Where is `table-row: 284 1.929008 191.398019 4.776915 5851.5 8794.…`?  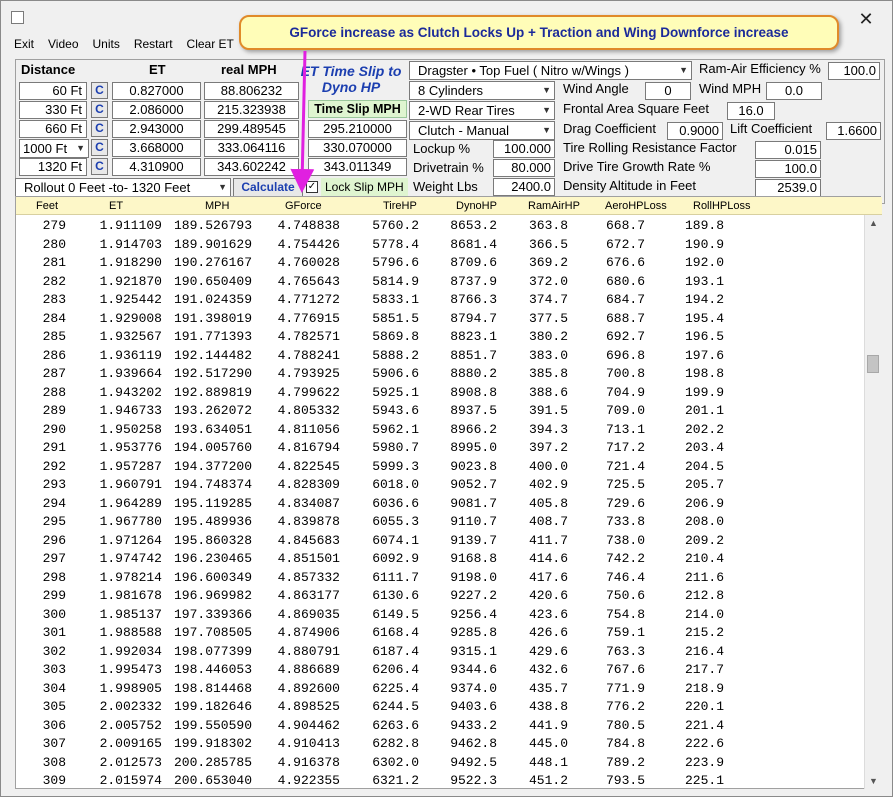
table-row: 284 1.929008 191.398019 4.776915 5851.5 8794.… is located at coordinates (440, 319).